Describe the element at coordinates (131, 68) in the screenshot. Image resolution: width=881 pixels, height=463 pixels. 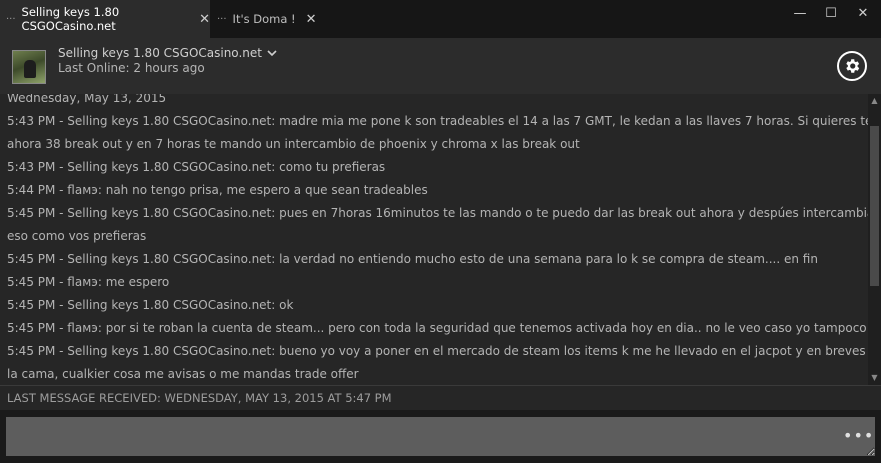
I see `last-online-status: Last Online: 2 hours ago` at that location.